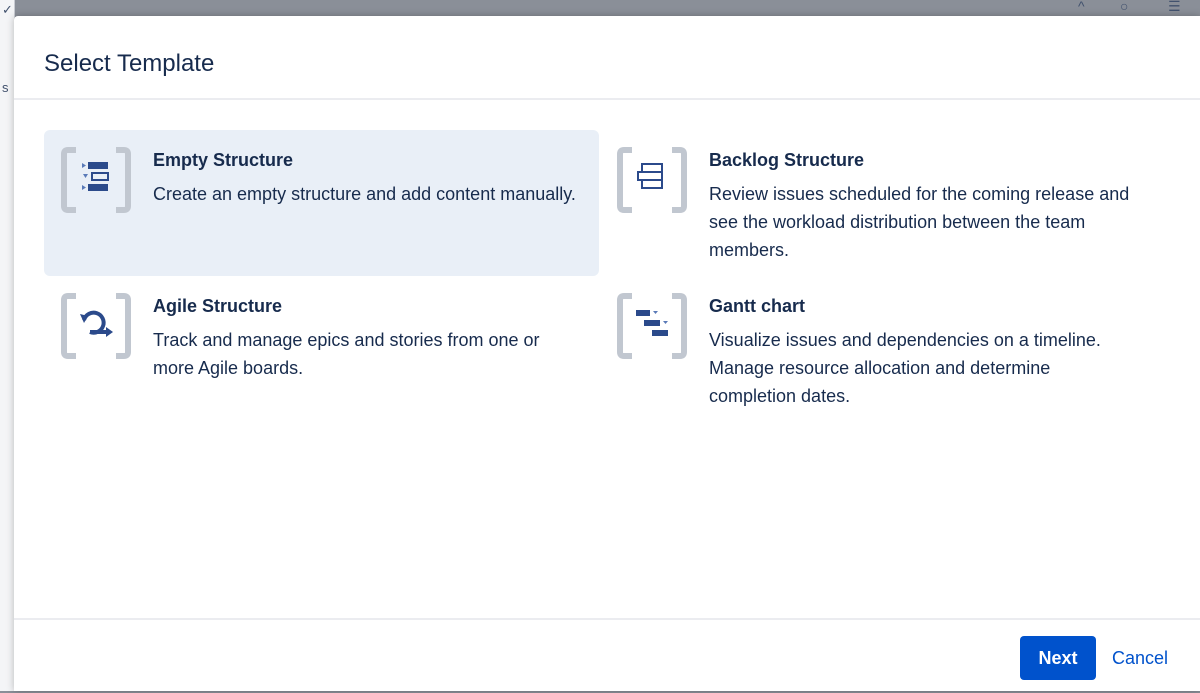 The image size is (1200, 693). I want to click on background-text-fragment: s, so click(5, 87).